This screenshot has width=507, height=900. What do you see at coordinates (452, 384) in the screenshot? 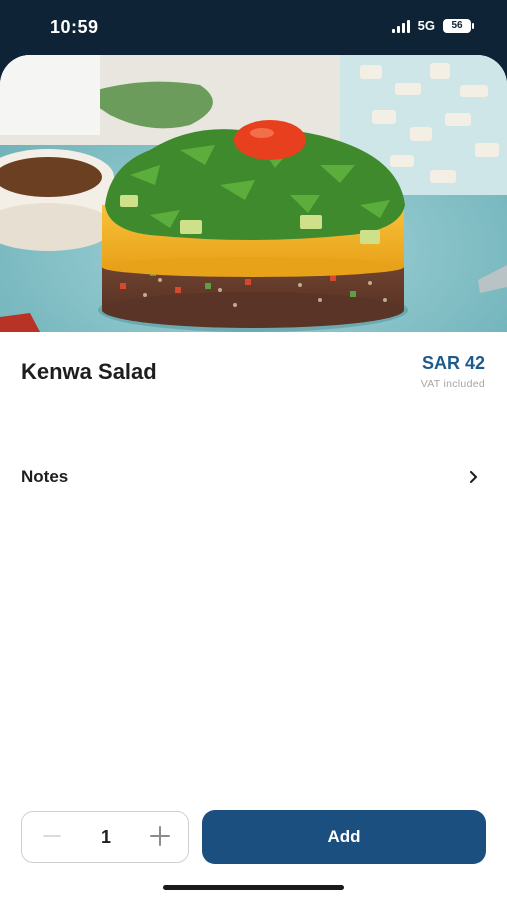
I see `vat-note: VAT included` at bounding box center [452, 384].